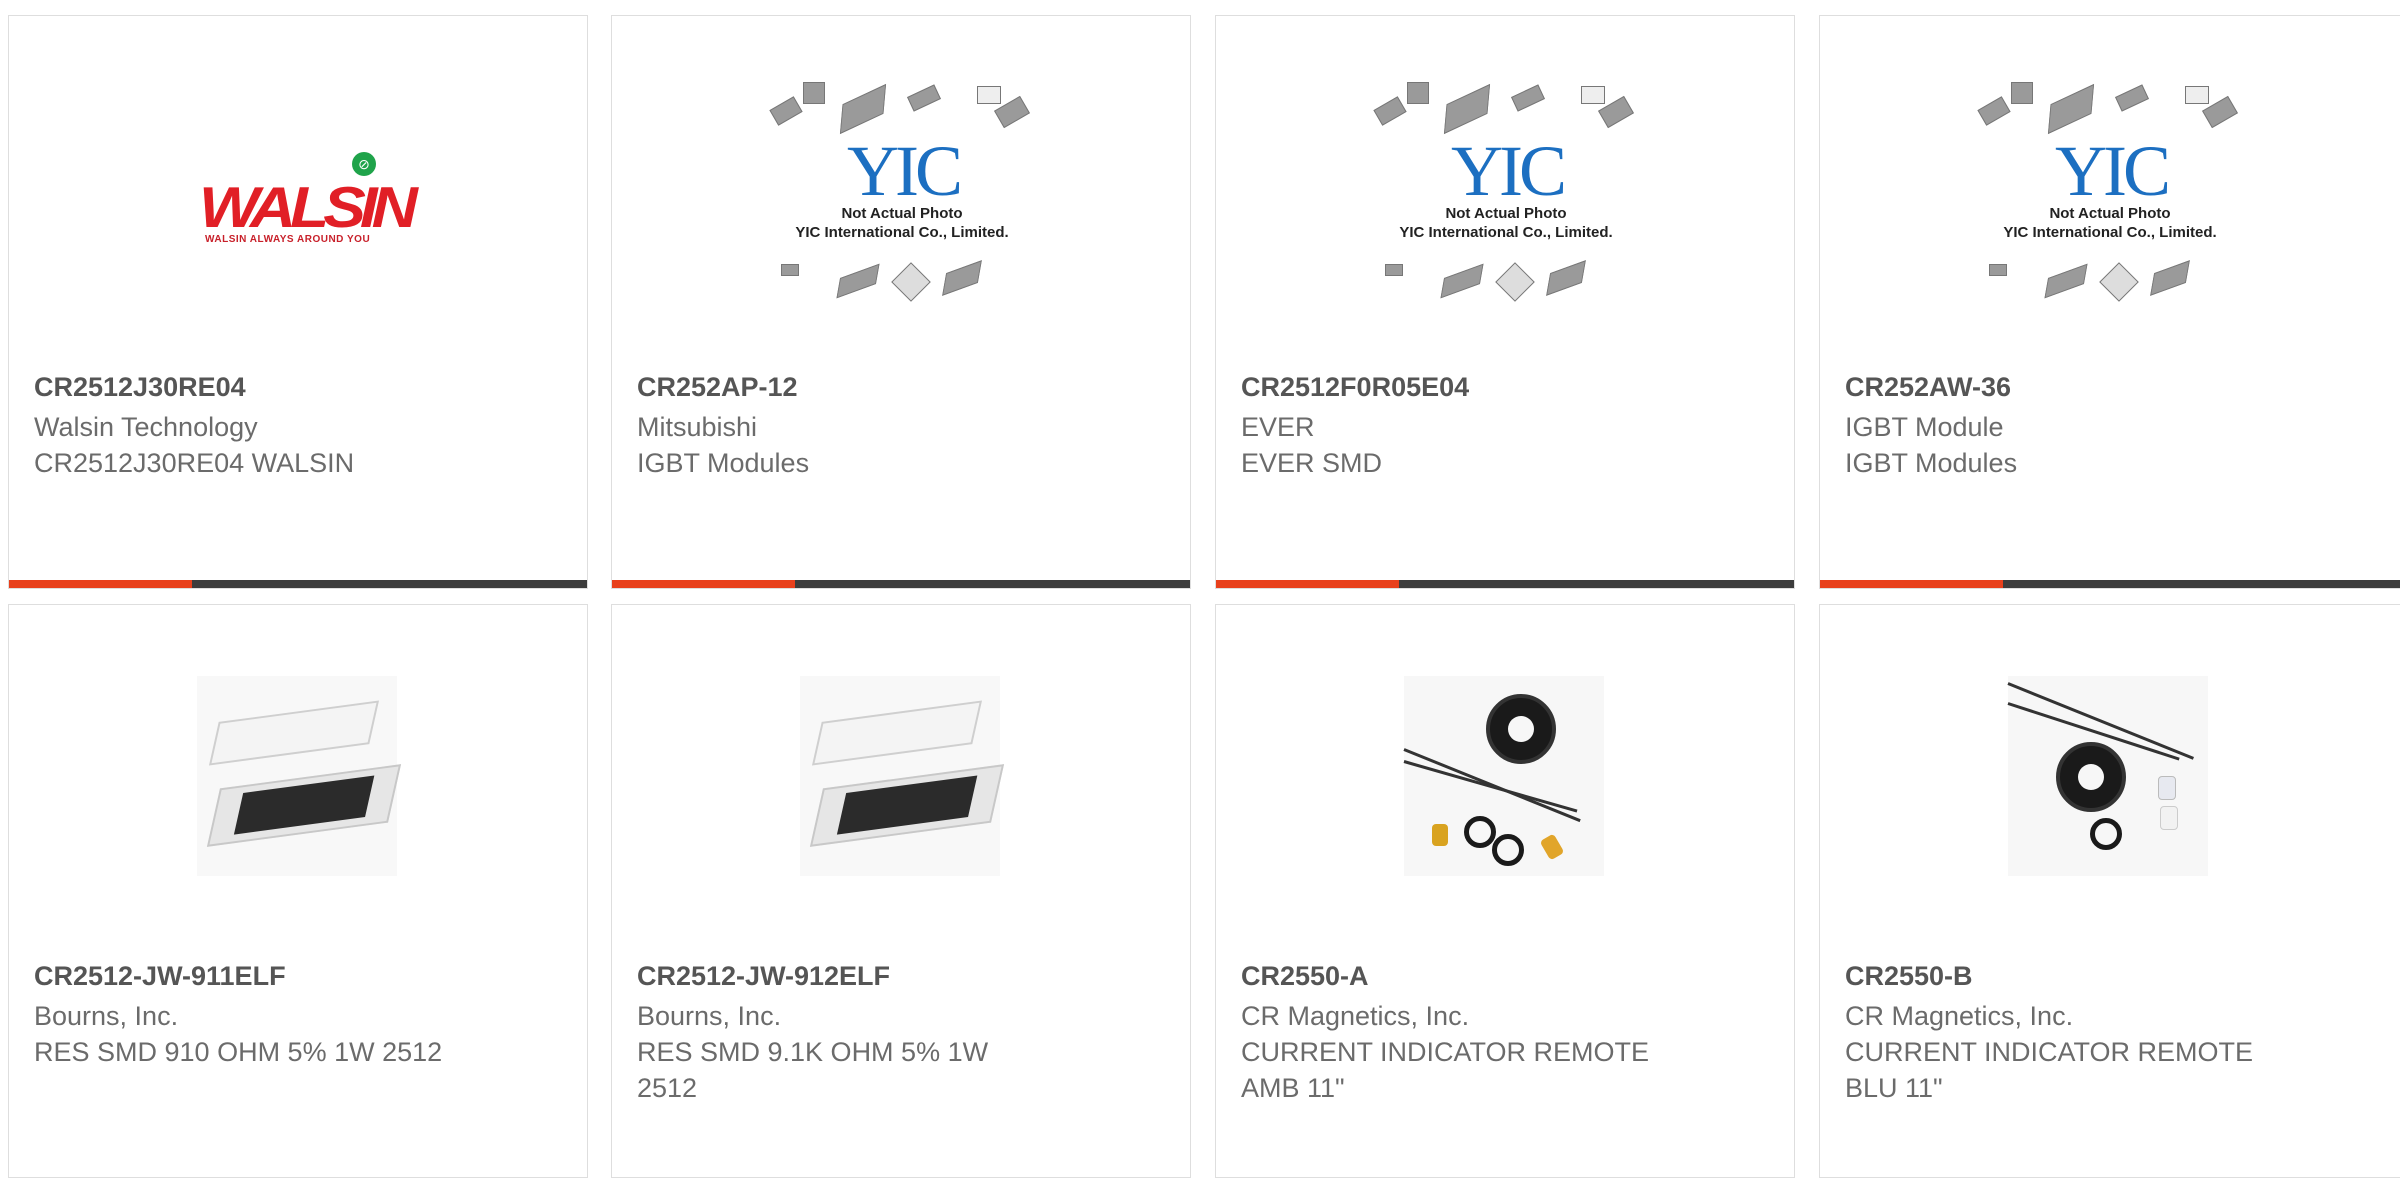 This screenshot has width=2400, height=1178. Describe the element at coordinates (1305, 976) in the screenshot. I see `part-number-link: CR2550-A` at that location.